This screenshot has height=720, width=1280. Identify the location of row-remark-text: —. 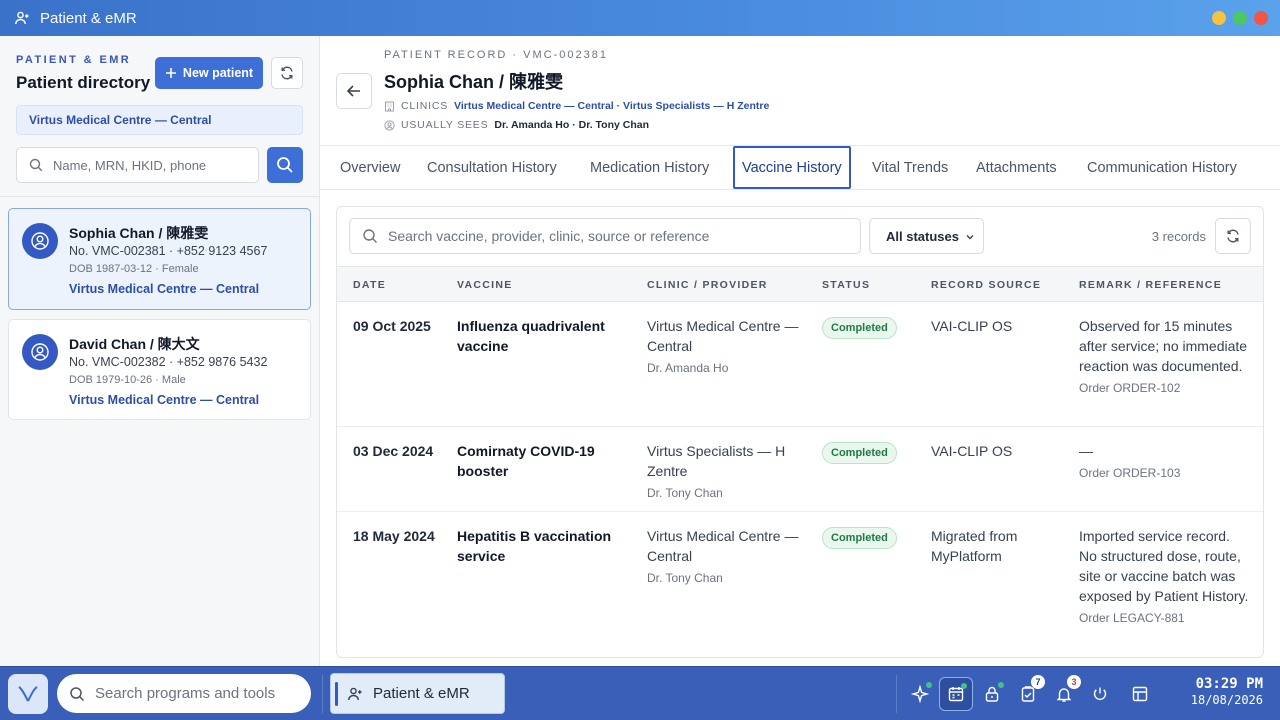
(1086, 451).